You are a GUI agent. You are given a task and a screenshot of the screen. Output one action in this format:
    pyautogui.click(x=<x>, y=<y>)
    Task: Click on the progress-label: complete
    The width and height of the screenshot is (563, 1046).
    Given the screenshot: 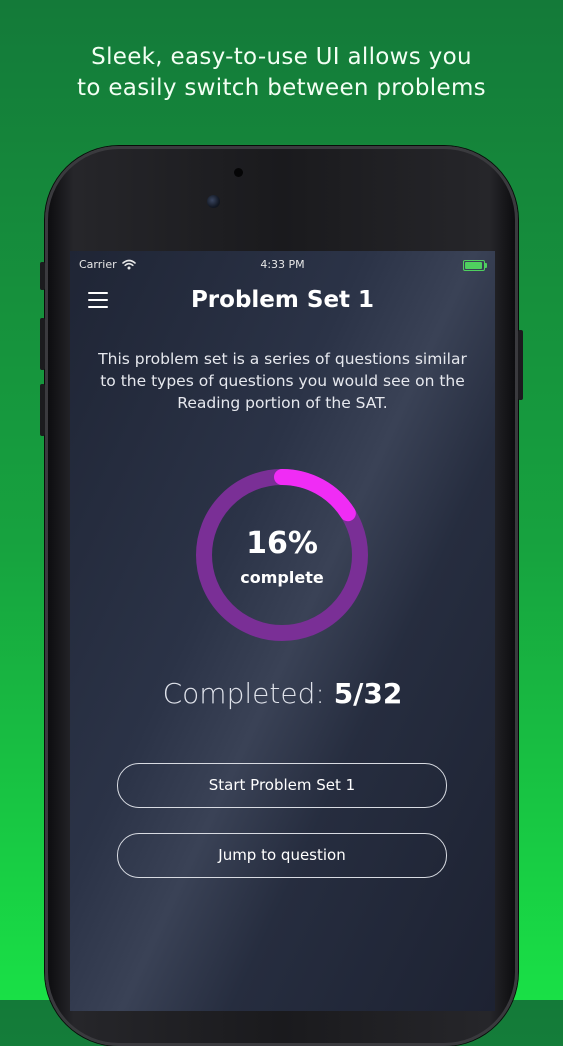 What is the action you would take?
    pyautogui.click(x=282, y=577)
    